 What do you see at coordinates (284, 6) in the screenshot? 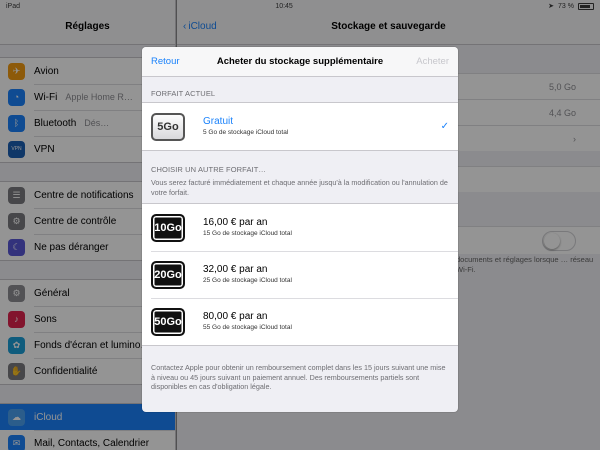
I see `status-time: 10:45` at bounding box center [284, 6].